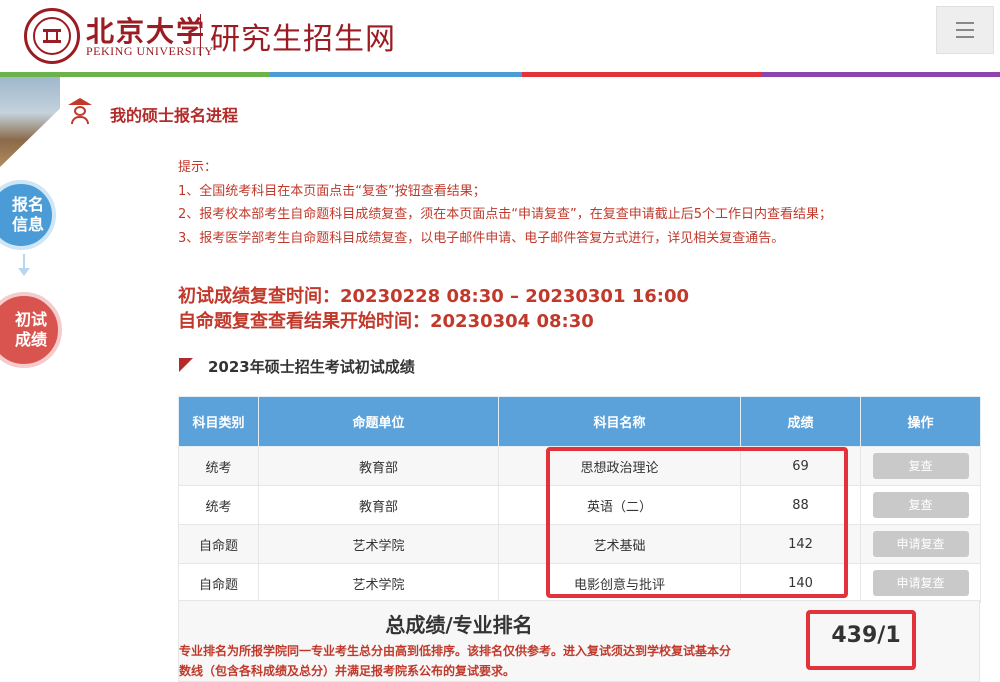 The image size is (1000, 682). Describe the element at coordinates (80, 120) in the screenshot. I see `graduate-body-shape` at that location.